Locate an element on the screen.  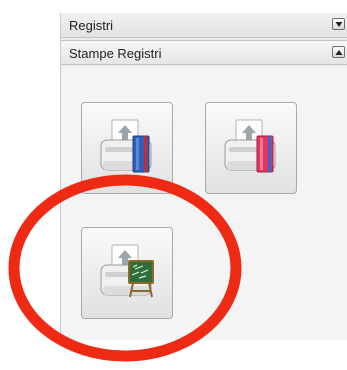
print-registro-blackboard-button is located at coordinates (127, 273).